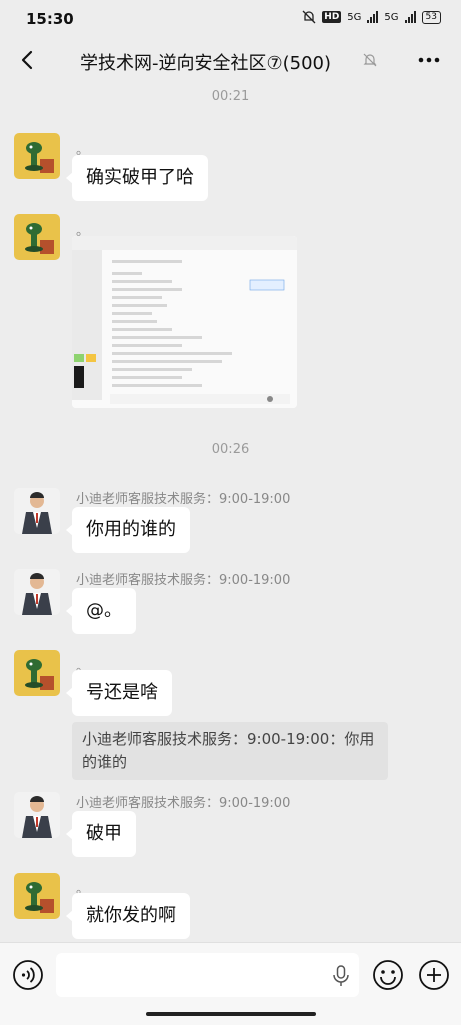  I want to click on message-bubble: @。, so click(101, 611).